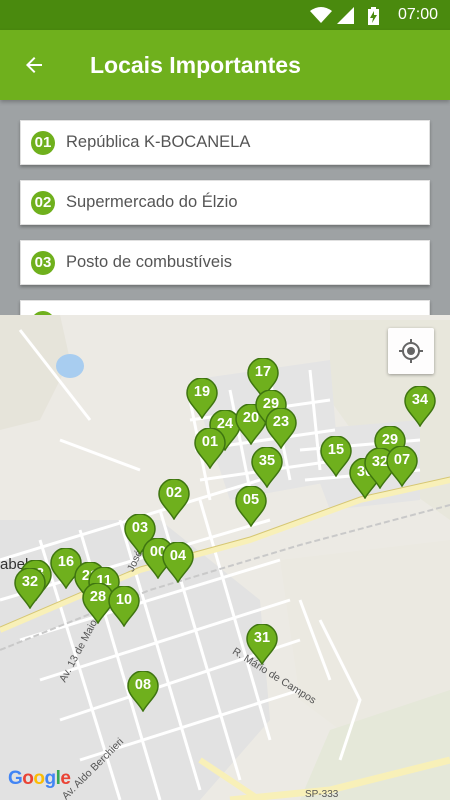 Image resolution: width=450 pixels, height=800 pixels. Describe the element at coordinates (263, 372) in the screenshot. I see `map-marker-label: 17` at that location.